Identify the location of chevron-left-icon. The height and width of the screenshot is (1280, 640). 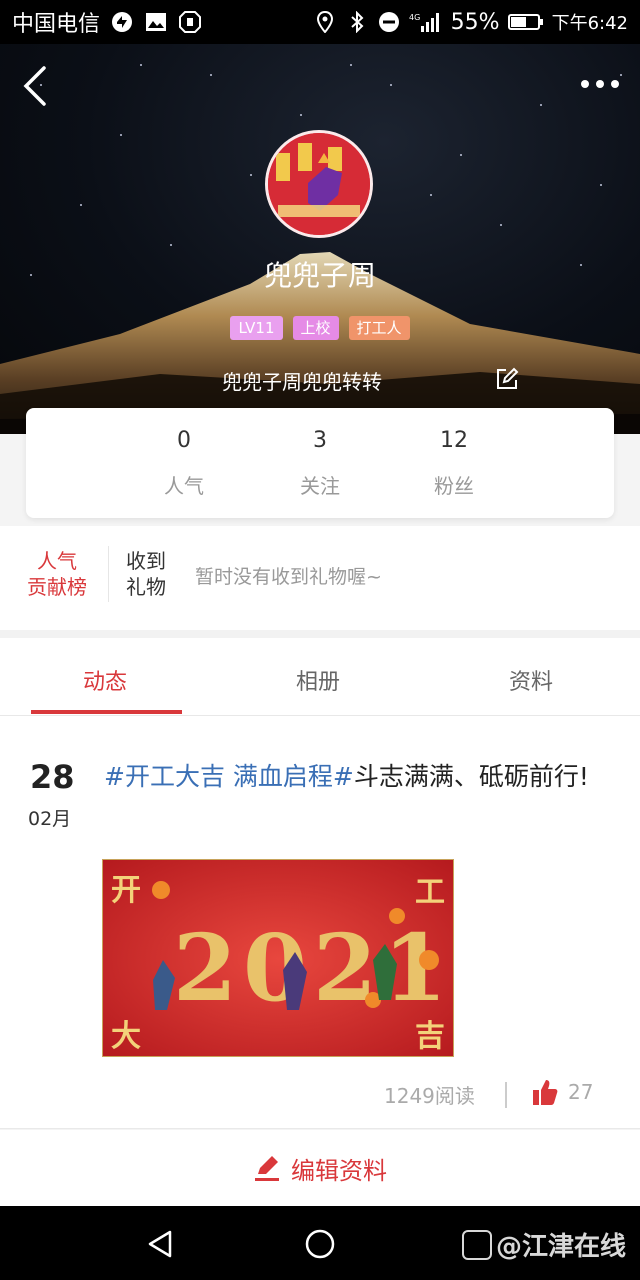
(34, 86).